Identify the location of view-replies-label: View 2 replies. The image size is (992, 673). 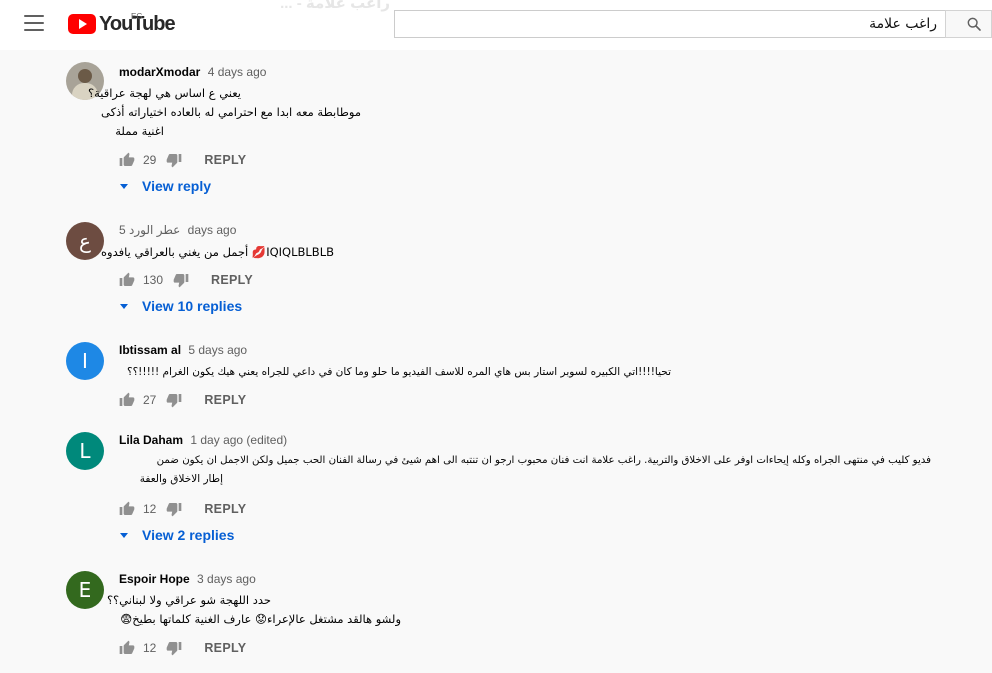
(188, 535).